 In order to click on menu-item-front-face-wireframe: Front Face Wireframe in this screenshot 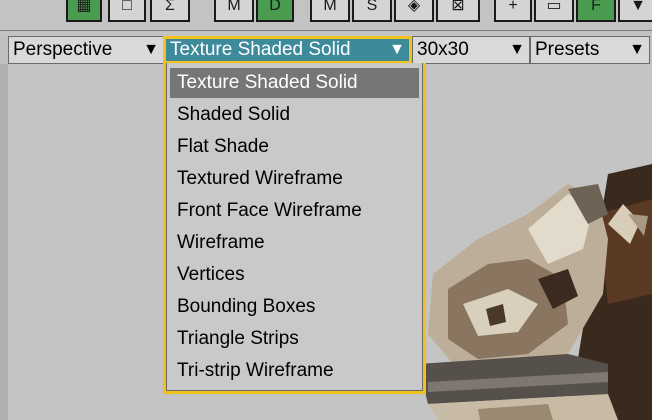, I will do `click(294, 211)`.